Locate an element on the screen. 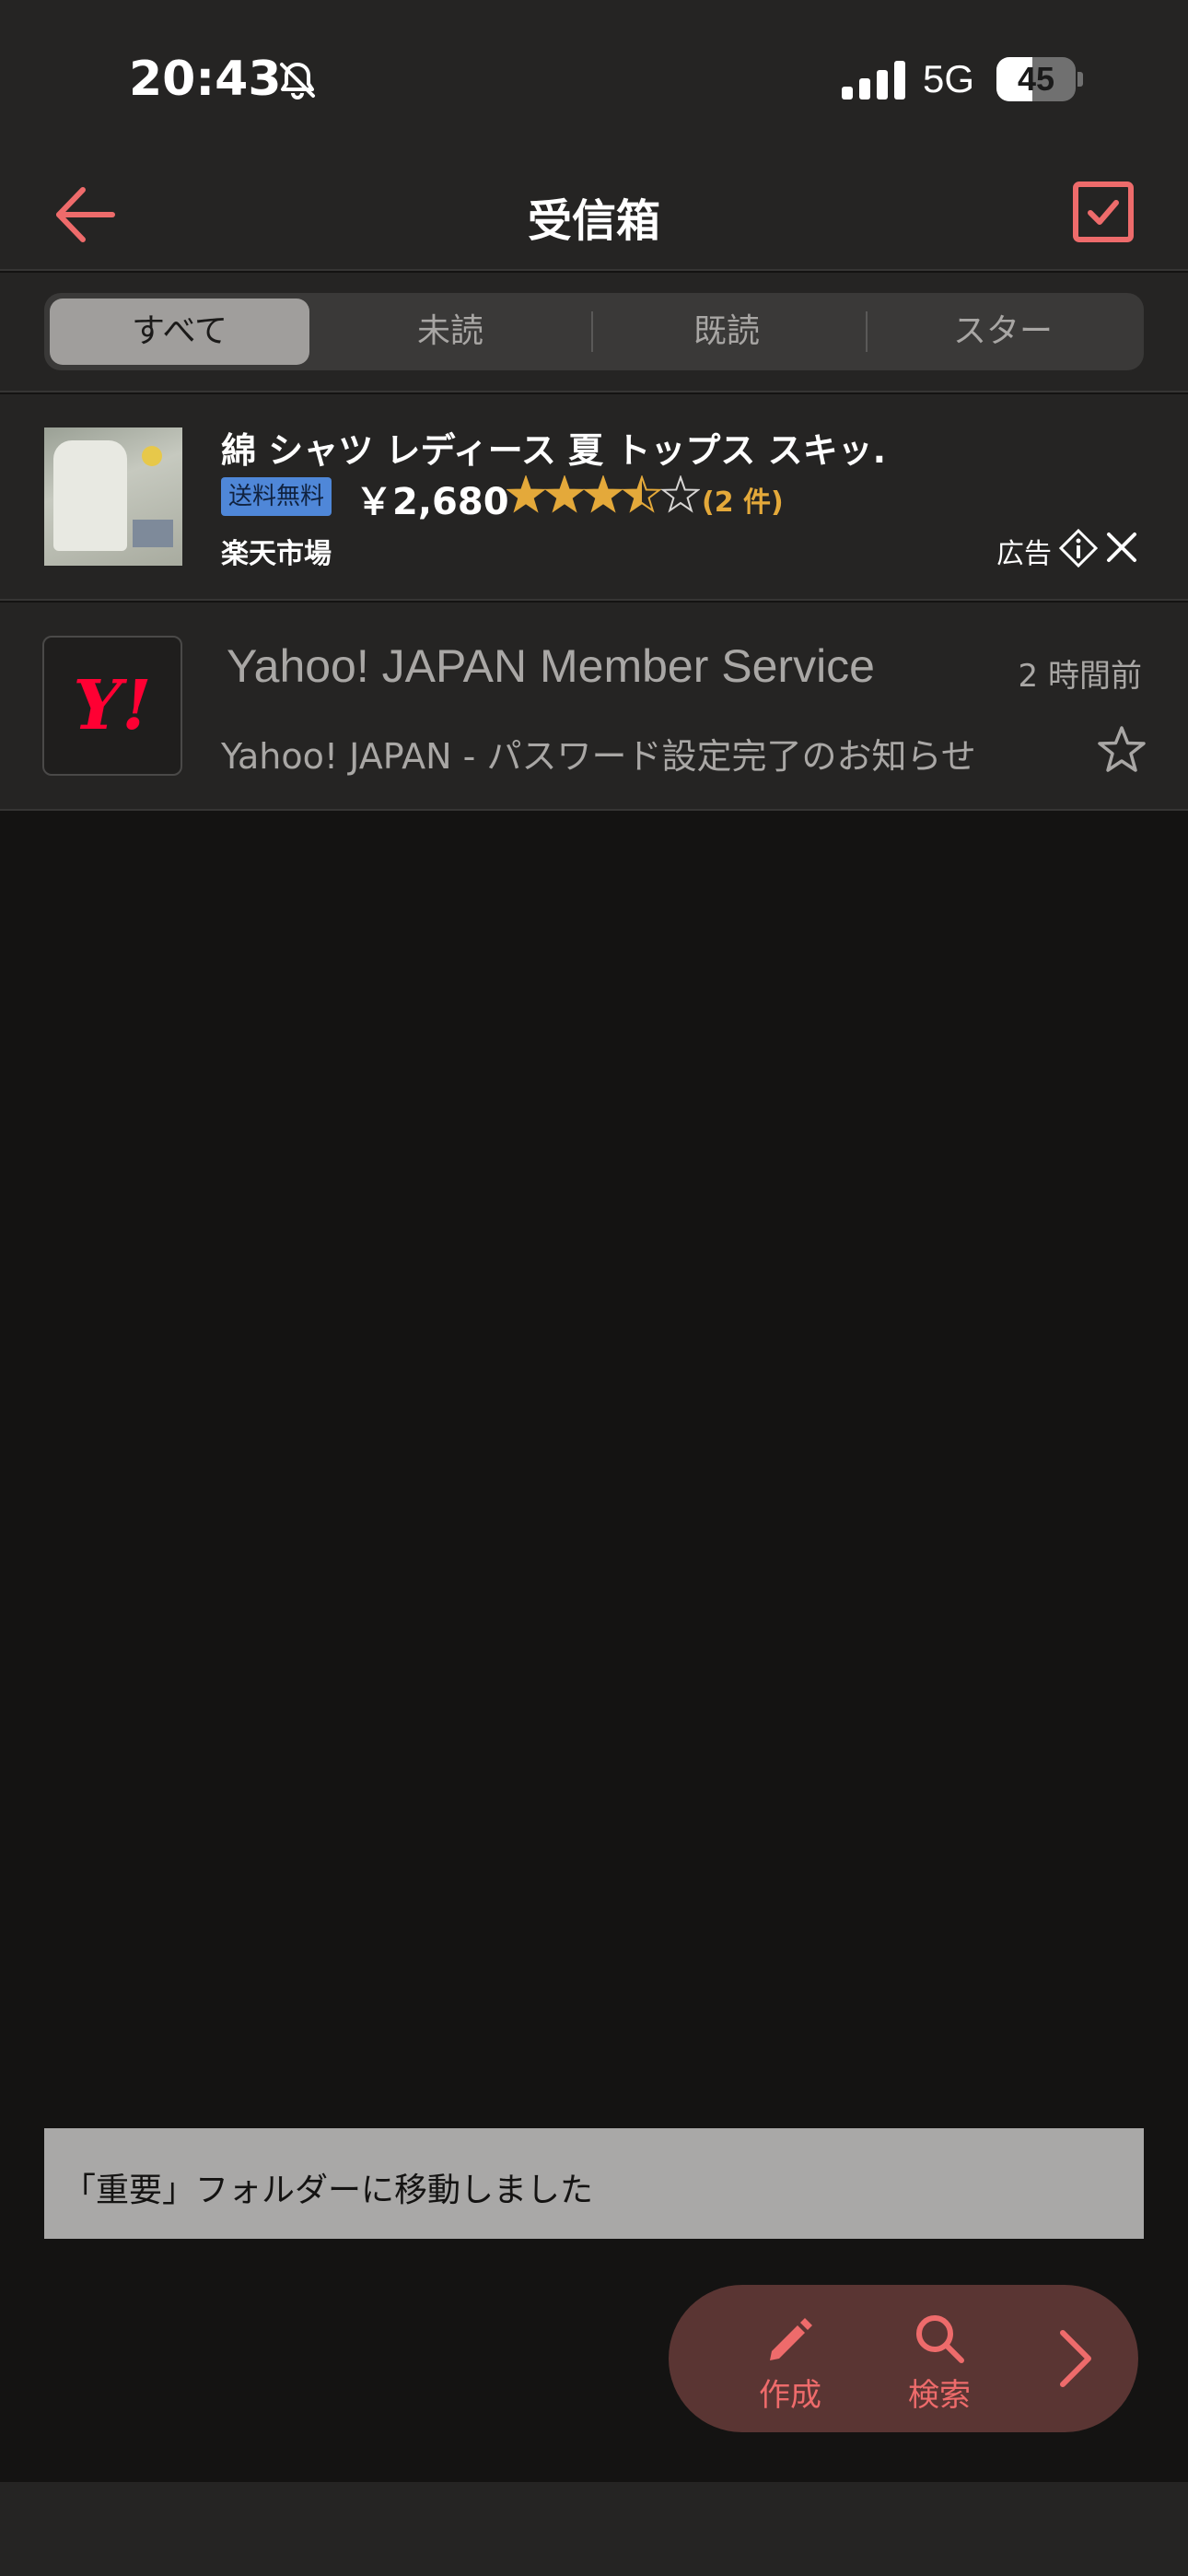 This screenshot has height=2576, width=1188. floating-action-bar: 作成 検索 is located at coordinates (903, 2358).